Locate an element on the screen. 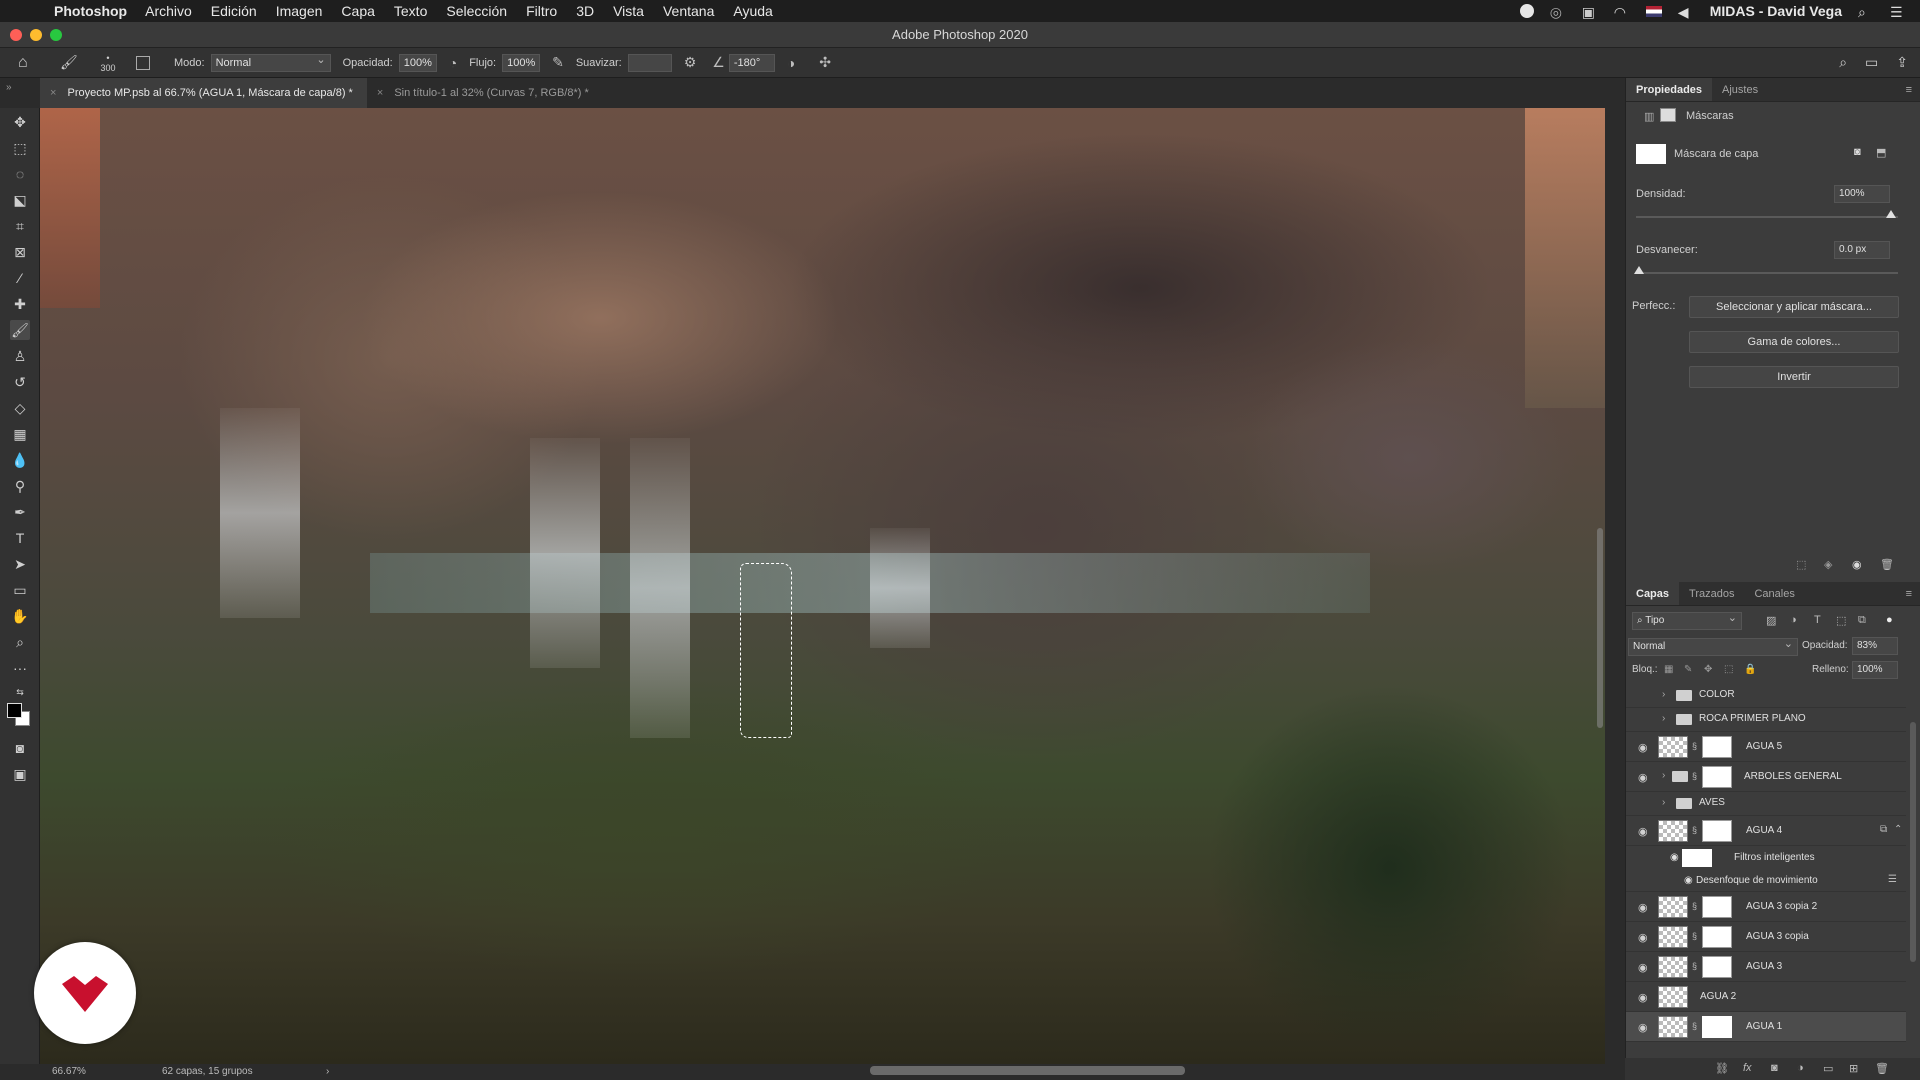 This screenshot has height=1080, width=1920. display-icon: ▣ is located at coordinates (1590, 12).